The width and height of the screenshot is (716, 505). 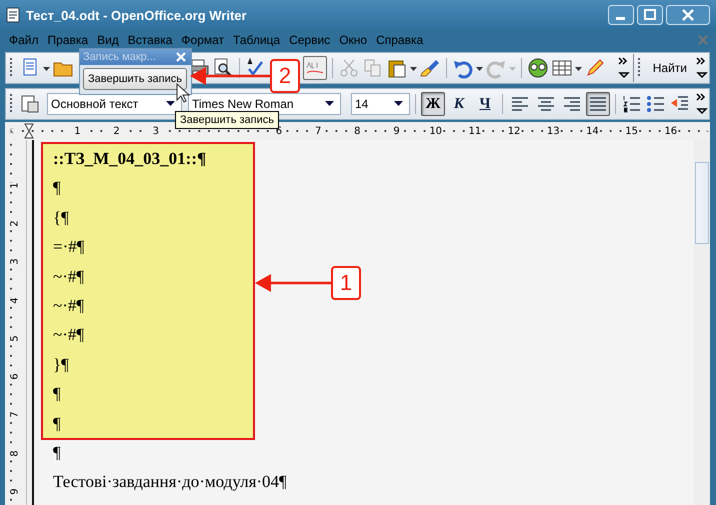 I want to click on paragraph: }¶, so click(x=61, y=365).